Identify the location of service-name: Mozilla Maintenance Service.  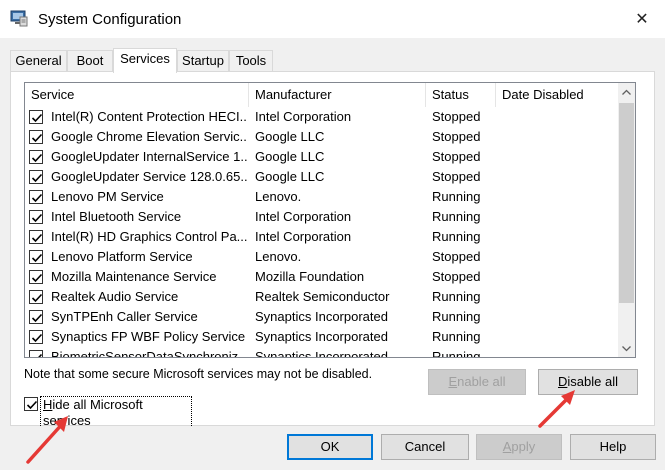
(134, 276).